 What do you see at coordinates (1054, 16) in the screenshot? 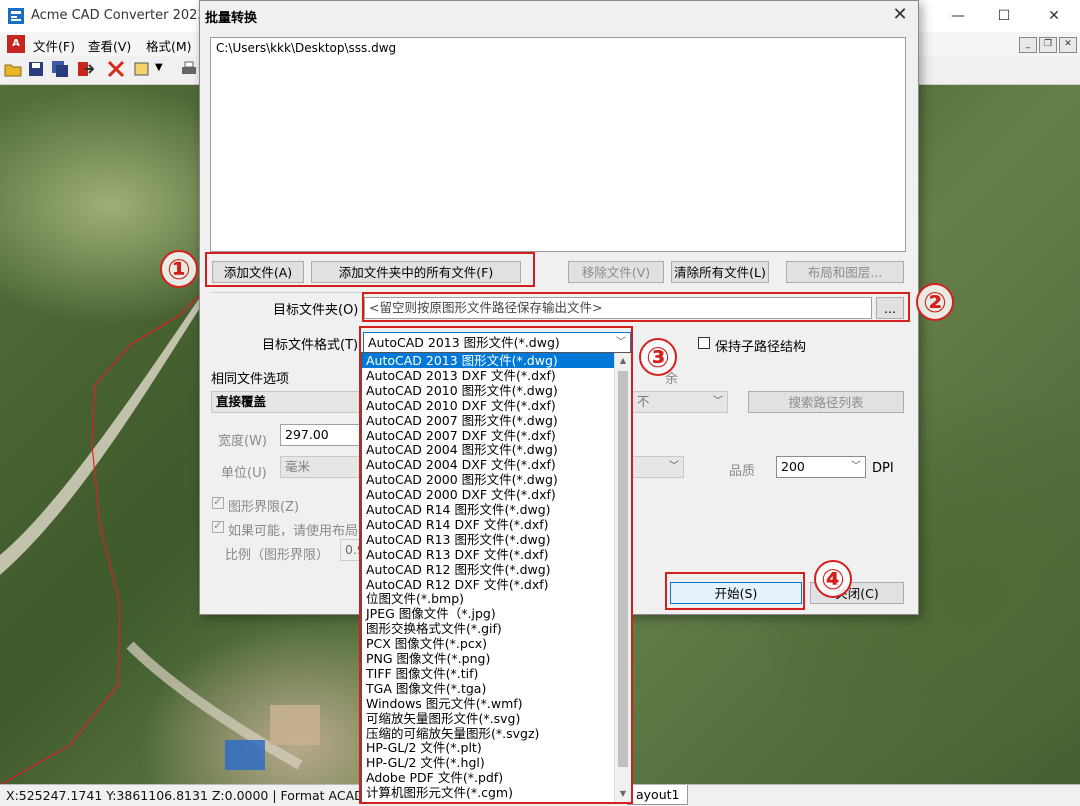
I see `close-window-icon: ✕` at bounding box center [1054, 16].